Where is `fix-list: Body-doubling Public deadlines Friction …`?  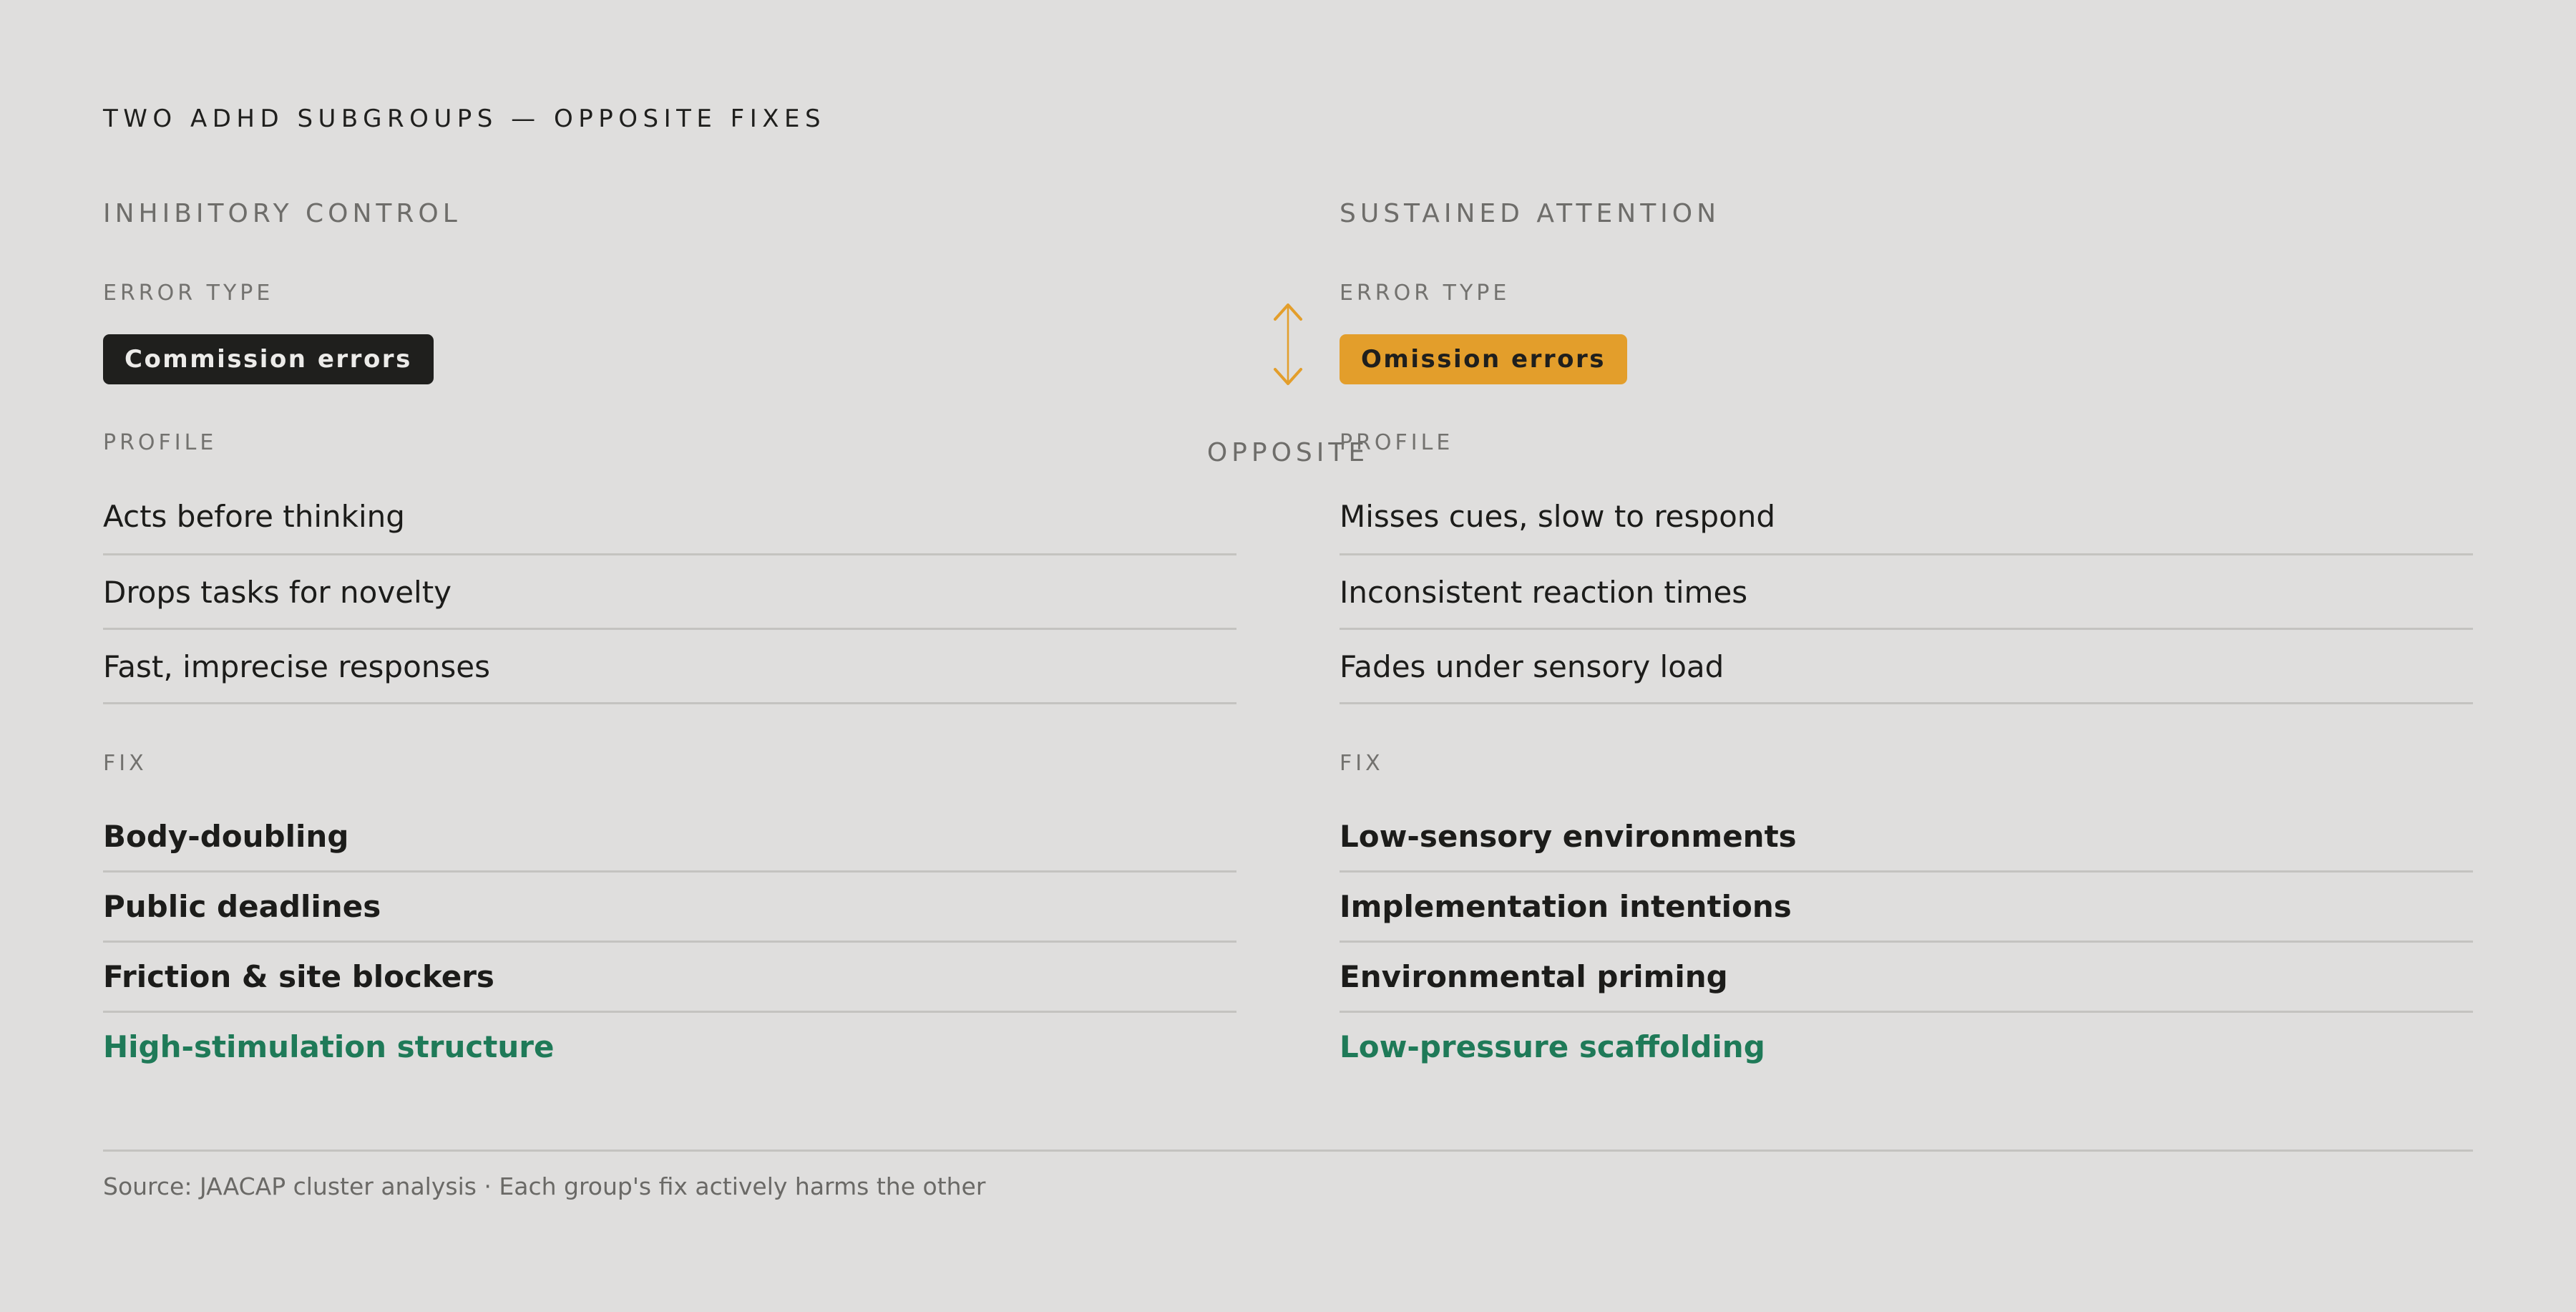
fix-list: Body-doubling Public deadlines Friction … is located at coordinates (669, 943).